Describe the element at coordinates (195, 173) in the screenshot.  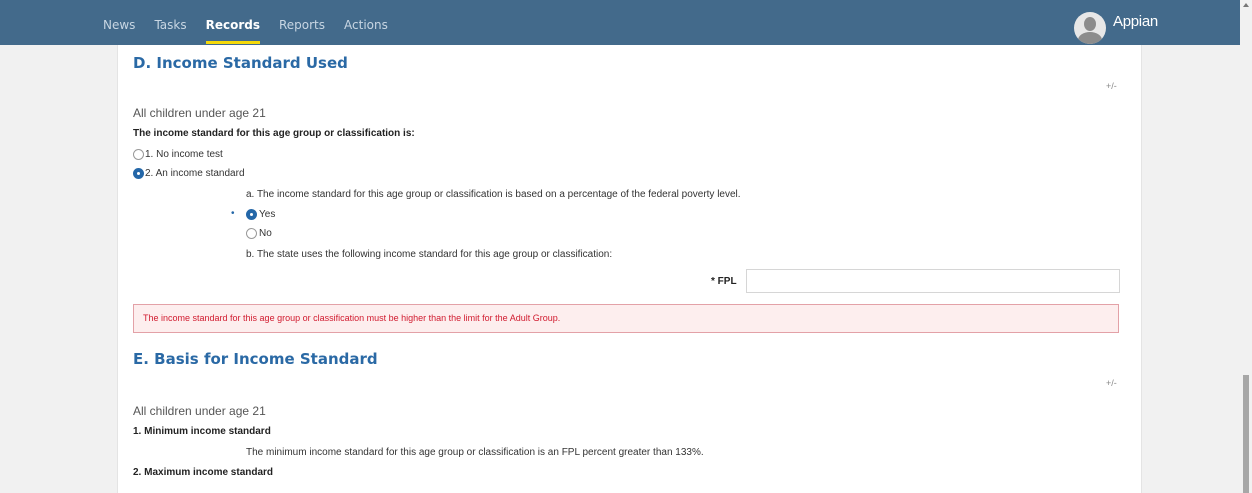
I see `option-income-standard-label: 2. An income standard` at that location.